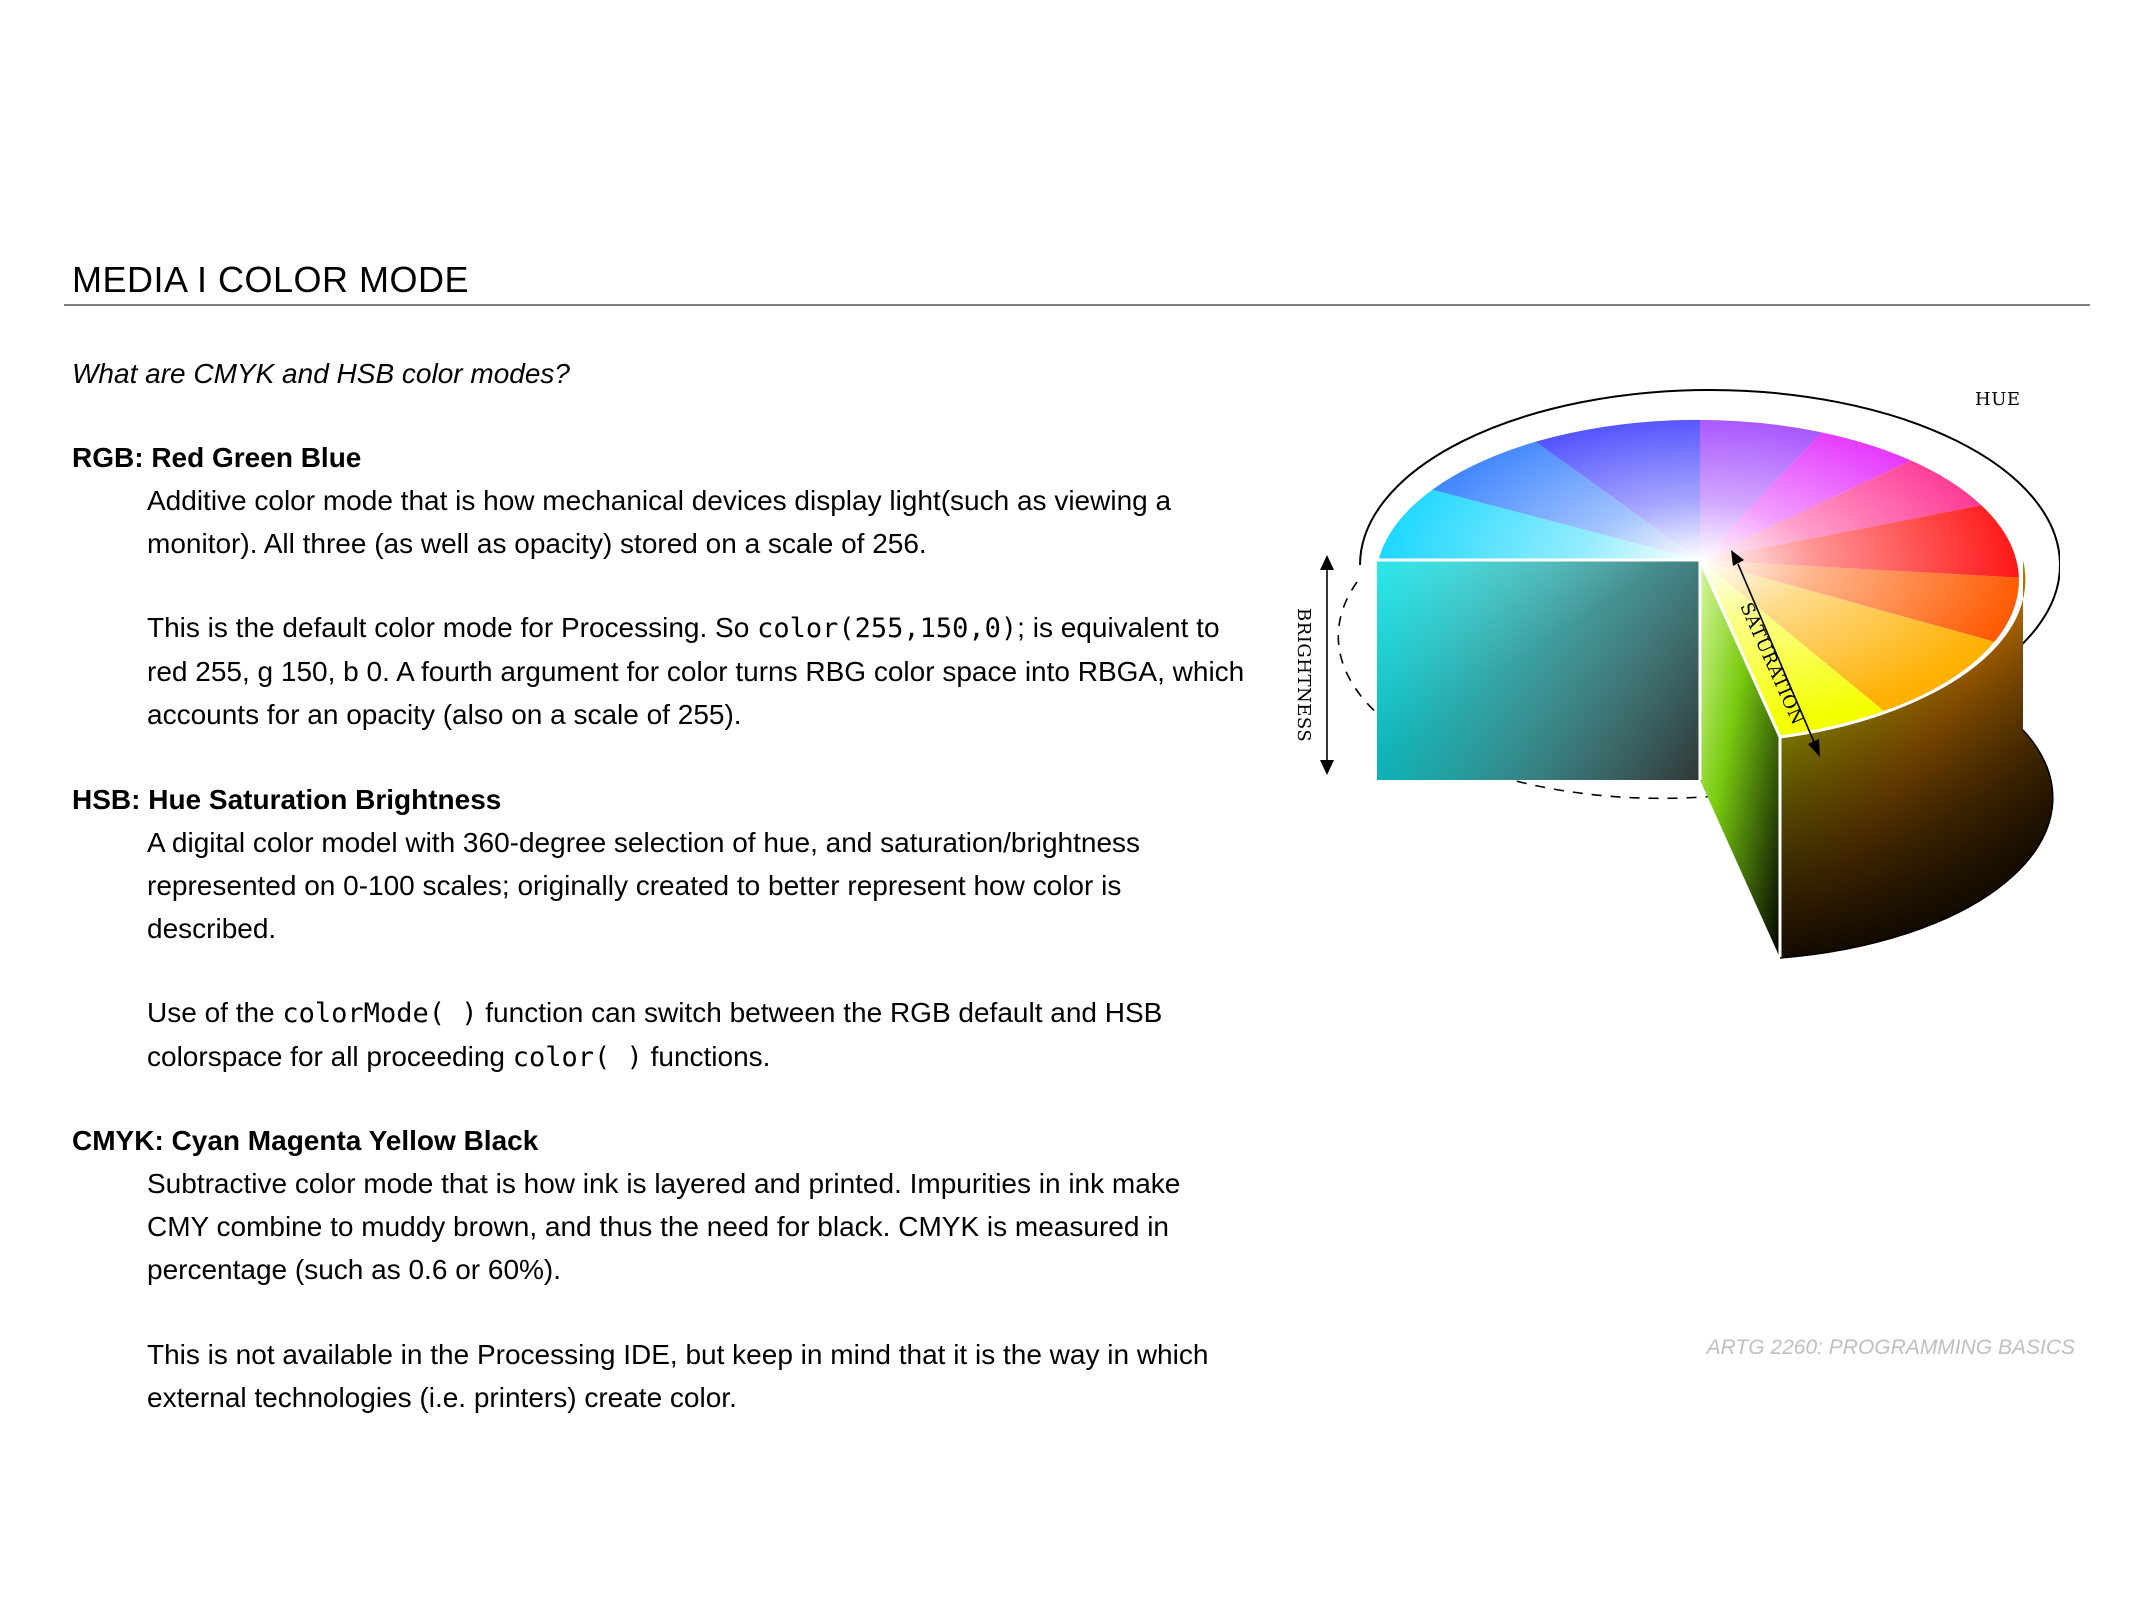 This screenshot has width=2134, height=1600. I want to click on brightness-arrow, so click(1327, 665).